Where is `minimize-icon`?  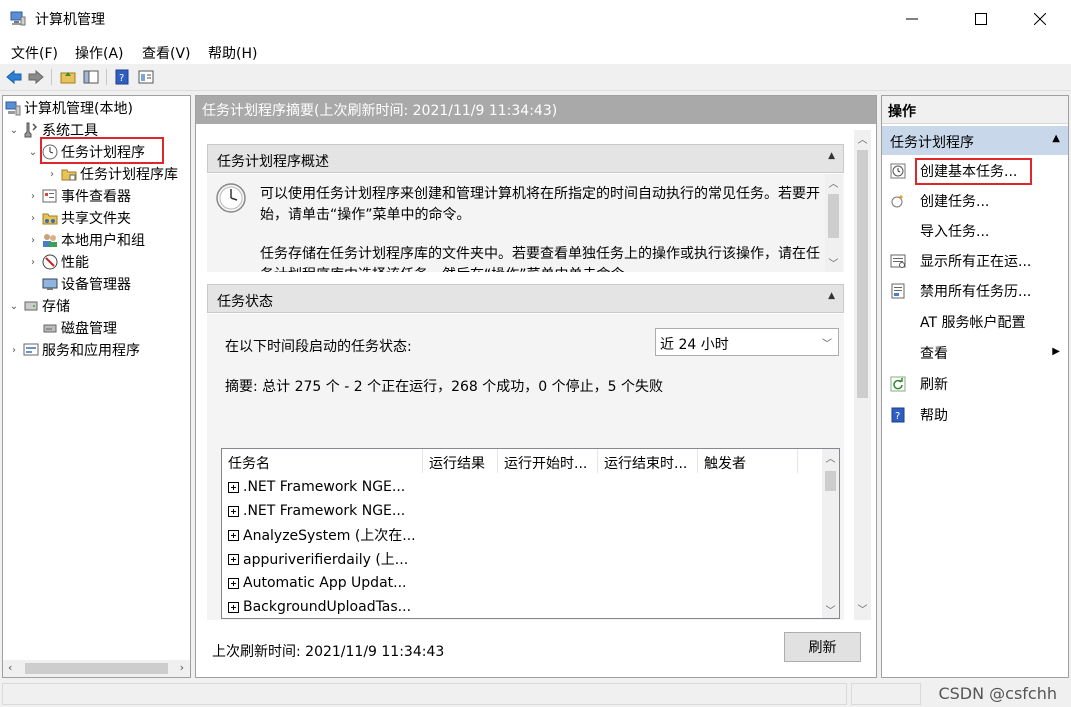 minimize-icon is located at coordinates (912, 19).